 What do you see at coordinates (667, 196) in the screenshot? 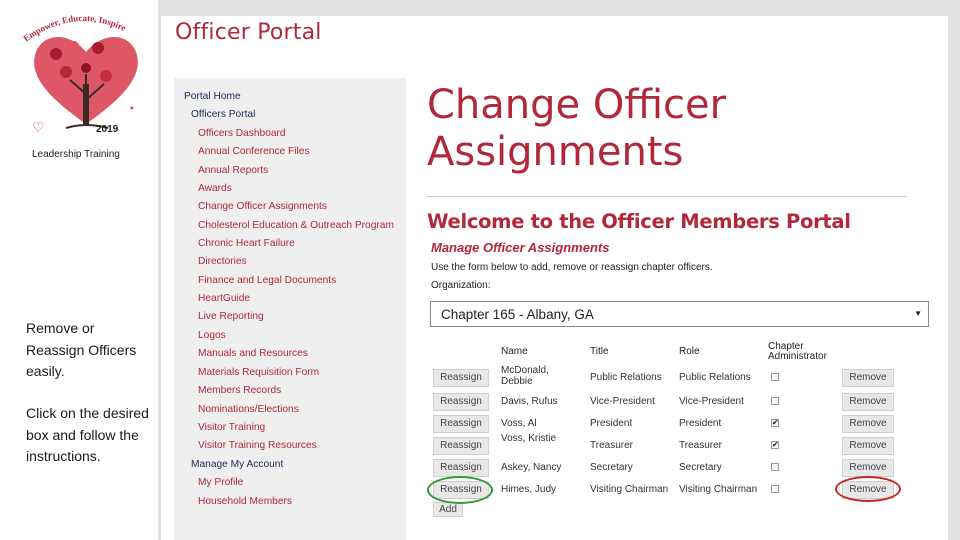
I see `divider` at bounding box center [667, 196].